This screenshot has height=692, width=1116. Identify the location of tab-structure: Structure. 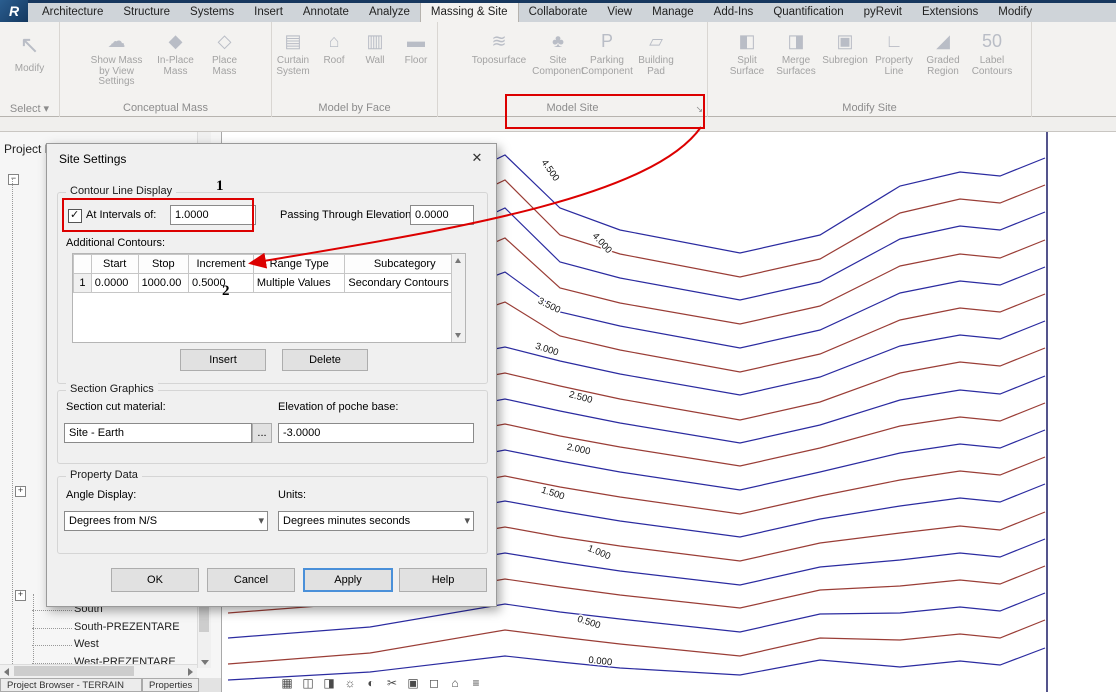
(146, 12).